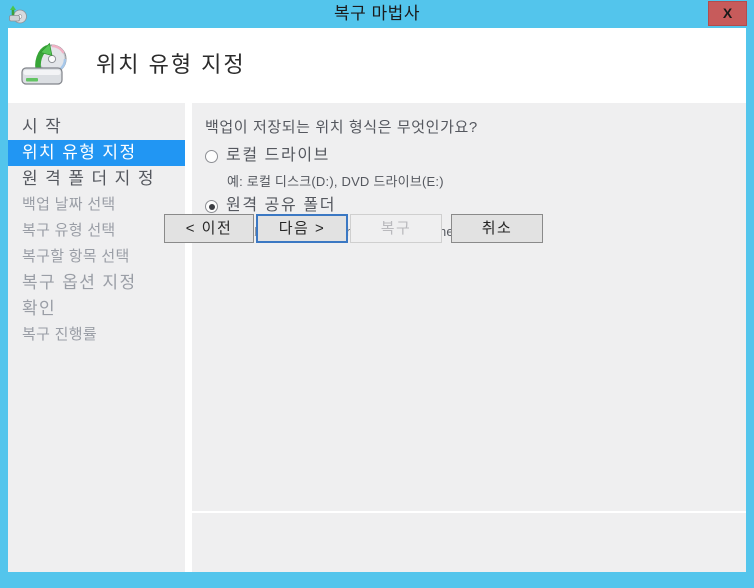 Image resolution: width=754 pixels, height=588 pixels. I want to click on sidebar-item-recovery-options: 복구 옵션 지정, so click(96, 283).